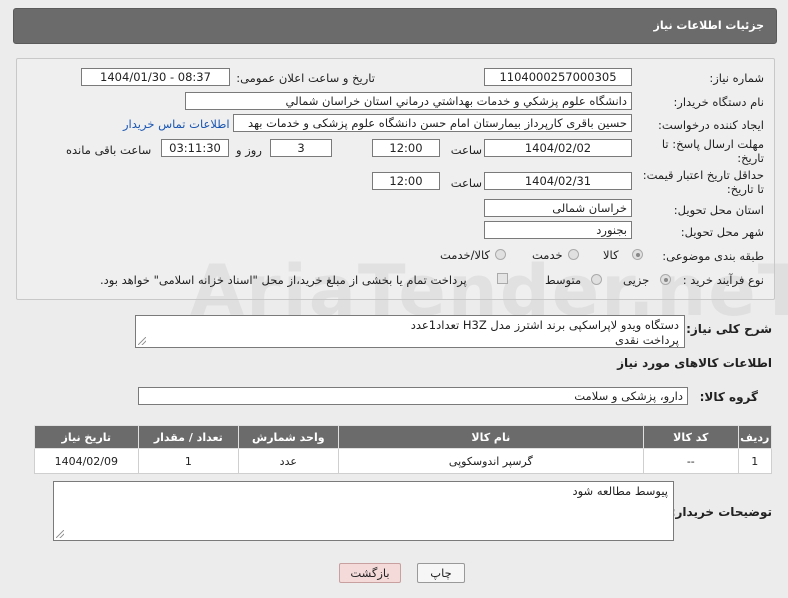  Describe the element at coordinates (363, 511) in the screenshot. I see `buyer-notes-field: پیوسط مطالعه شود` at that location.